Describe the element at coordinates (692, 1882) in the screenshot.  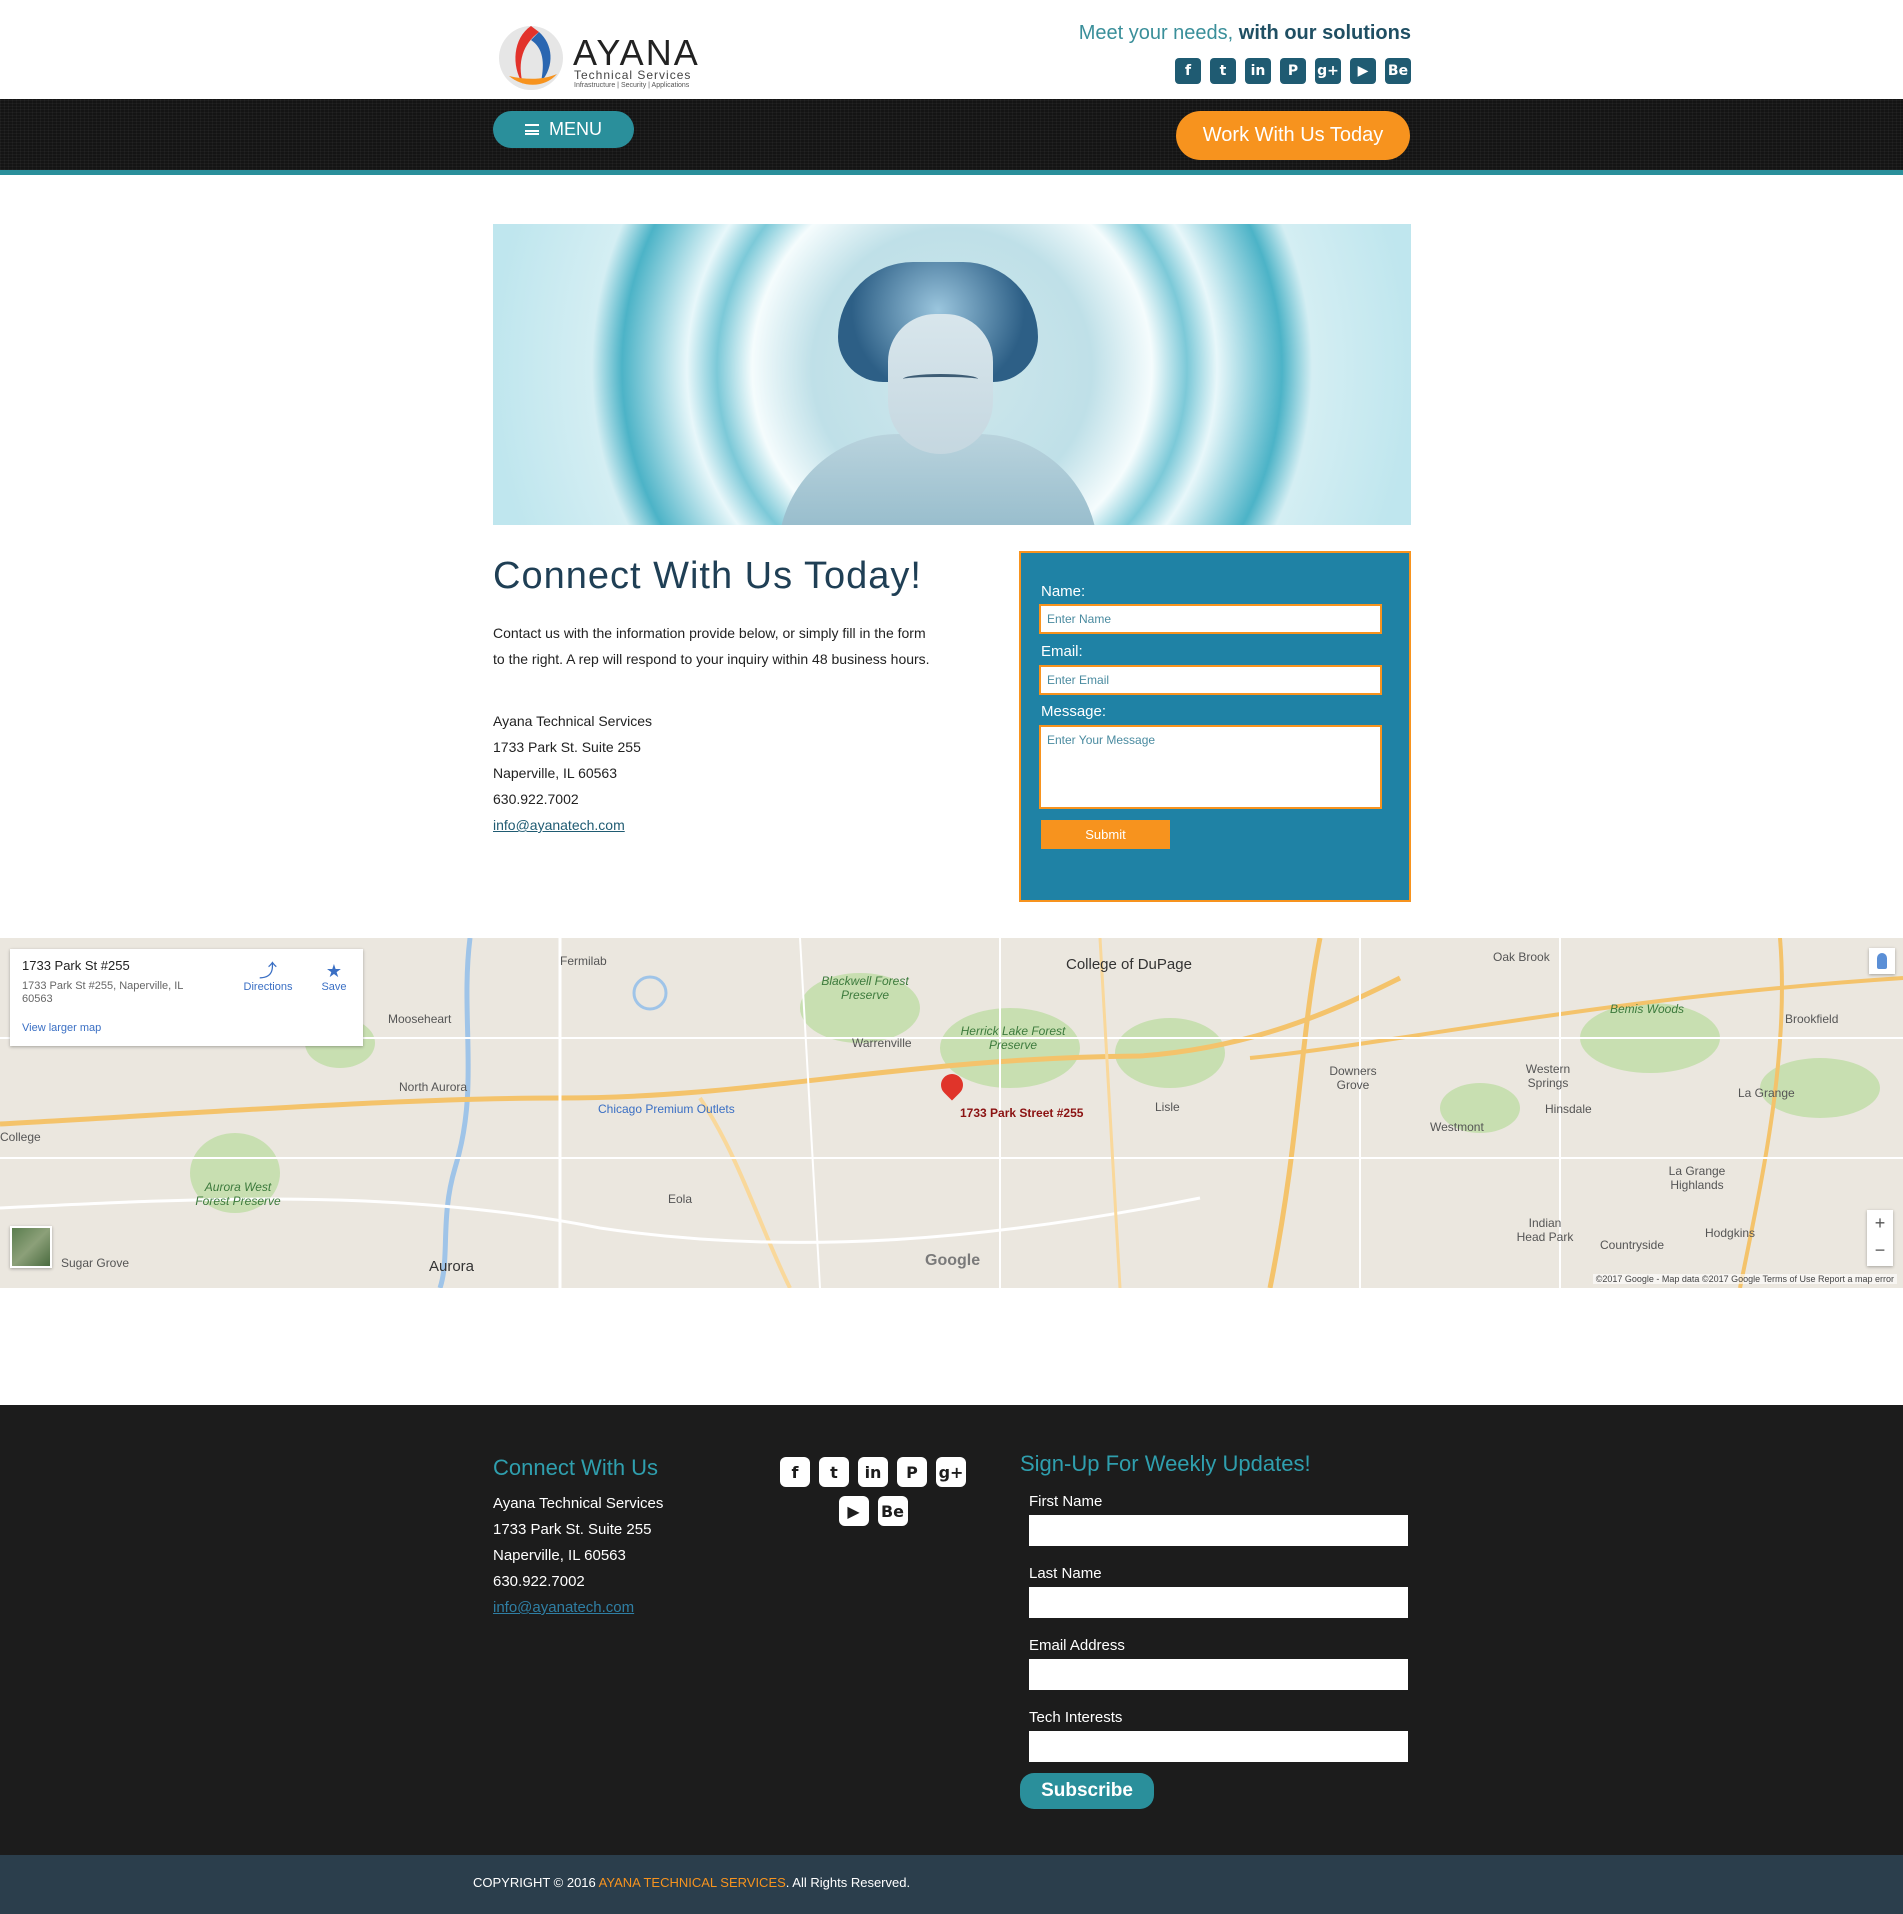
I see `copyright-company-link: AYANA TECHNICAL SERVICES` at that location.